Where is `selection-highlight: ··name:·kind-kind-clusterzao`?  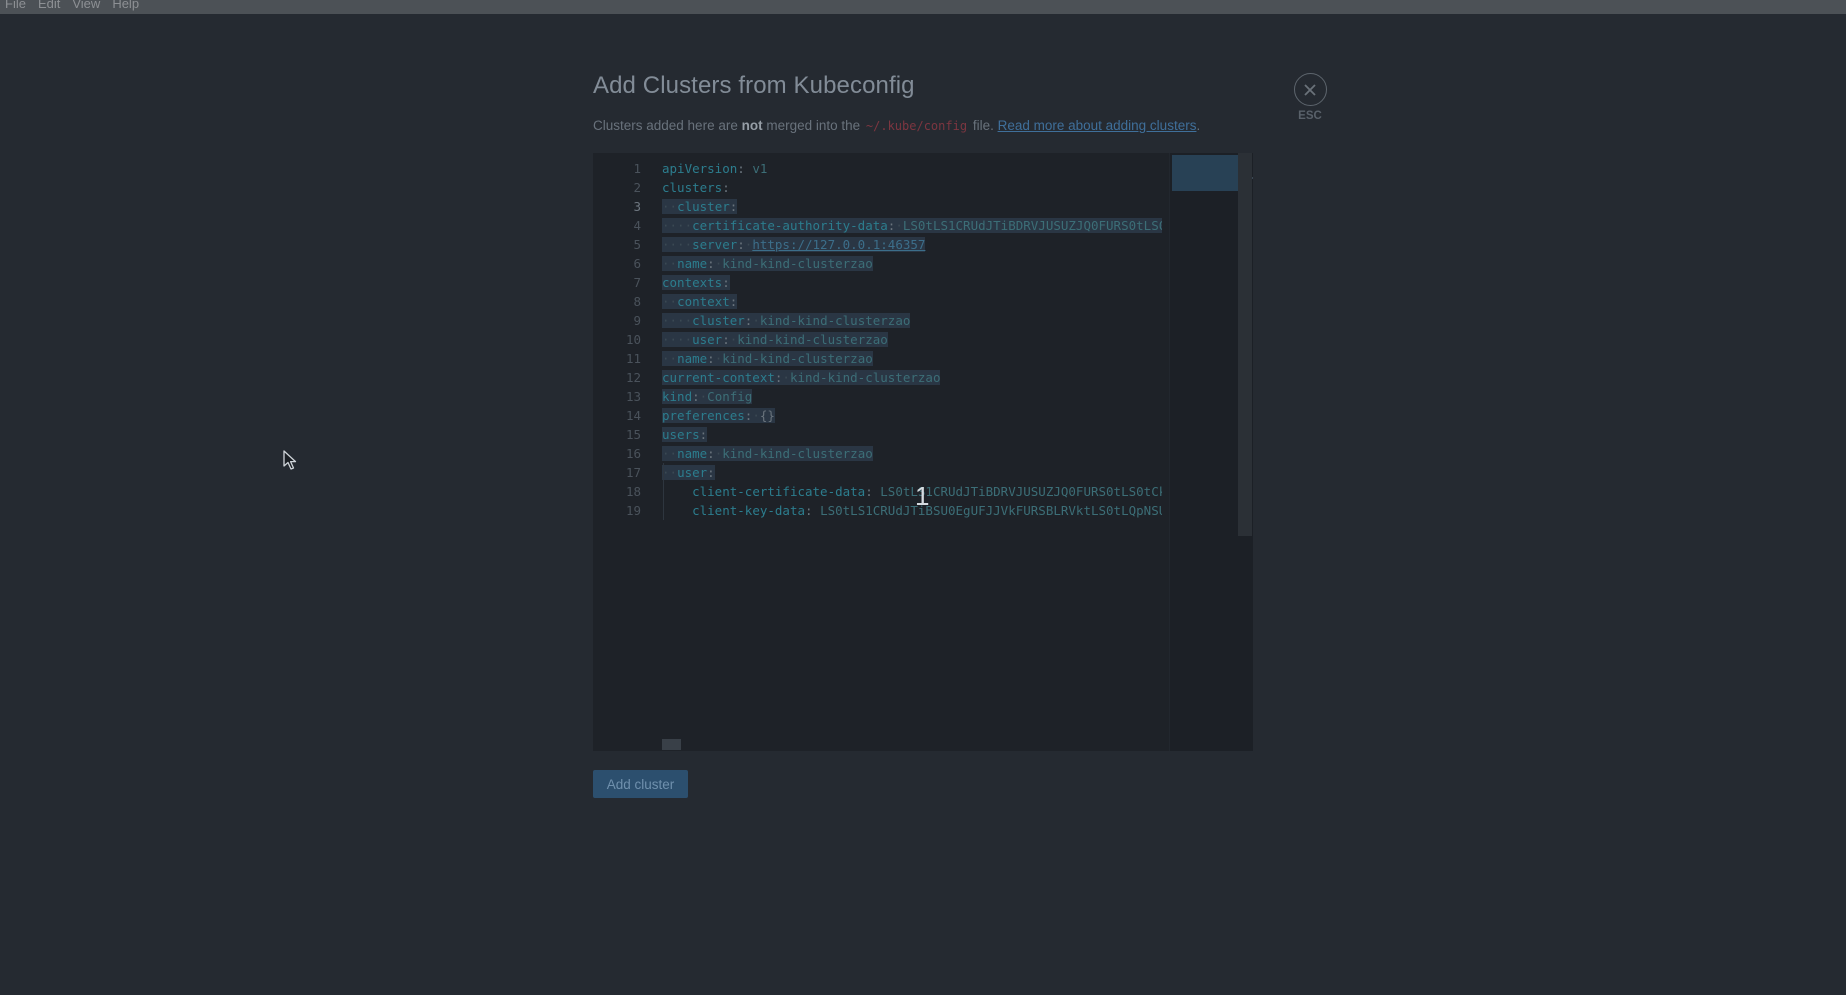
selection-highlight: ··name:·kind-kind-clusterzao is located at coordinates (767, 358).